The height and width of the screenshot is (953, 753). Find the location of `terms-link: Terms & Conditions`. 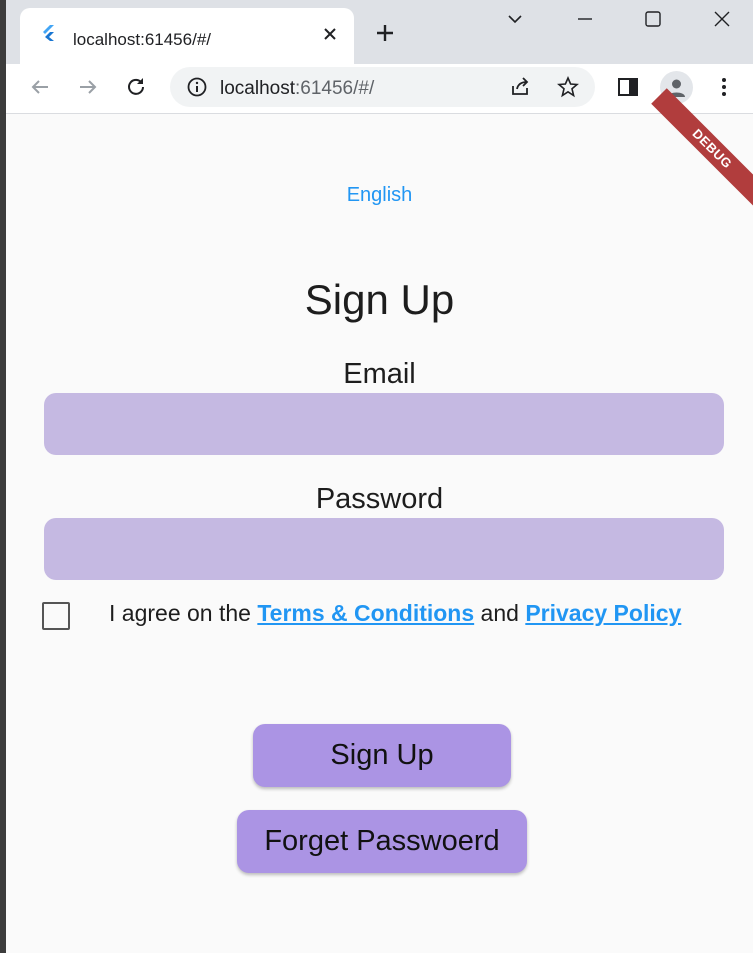

terms-link: Terms & Conditions is located at coordinates (365, 613).